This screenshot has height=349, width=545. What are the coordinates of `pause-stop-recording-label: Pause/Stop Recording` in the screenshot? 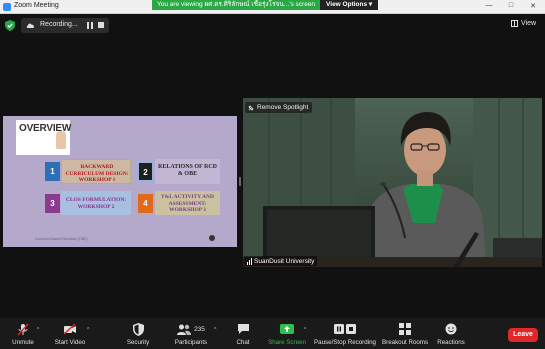 It's located at (345, 342).